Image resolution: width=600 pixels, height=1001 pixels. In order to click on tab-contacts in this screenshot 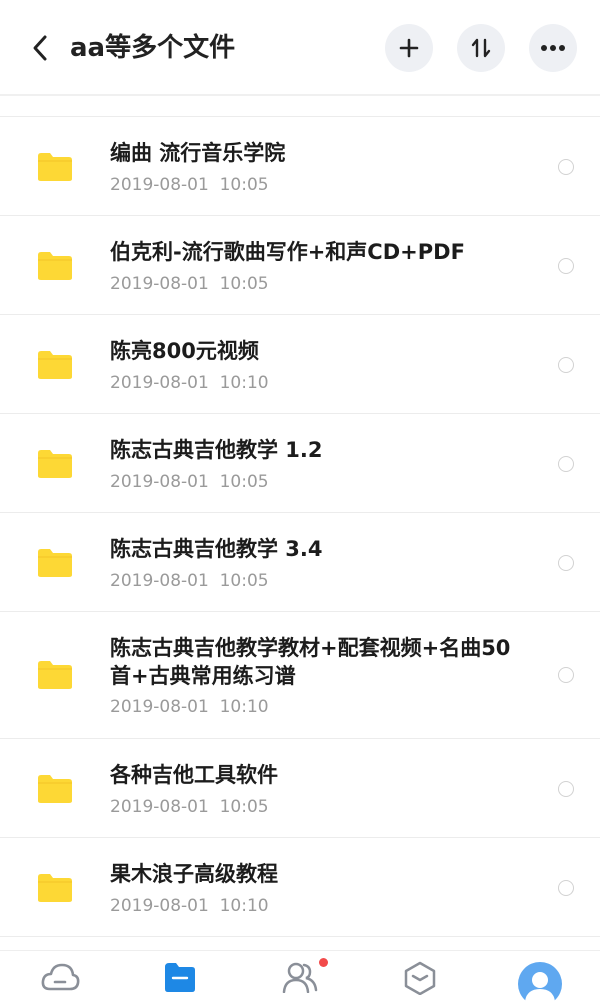, I will do `click(300, 981)`.